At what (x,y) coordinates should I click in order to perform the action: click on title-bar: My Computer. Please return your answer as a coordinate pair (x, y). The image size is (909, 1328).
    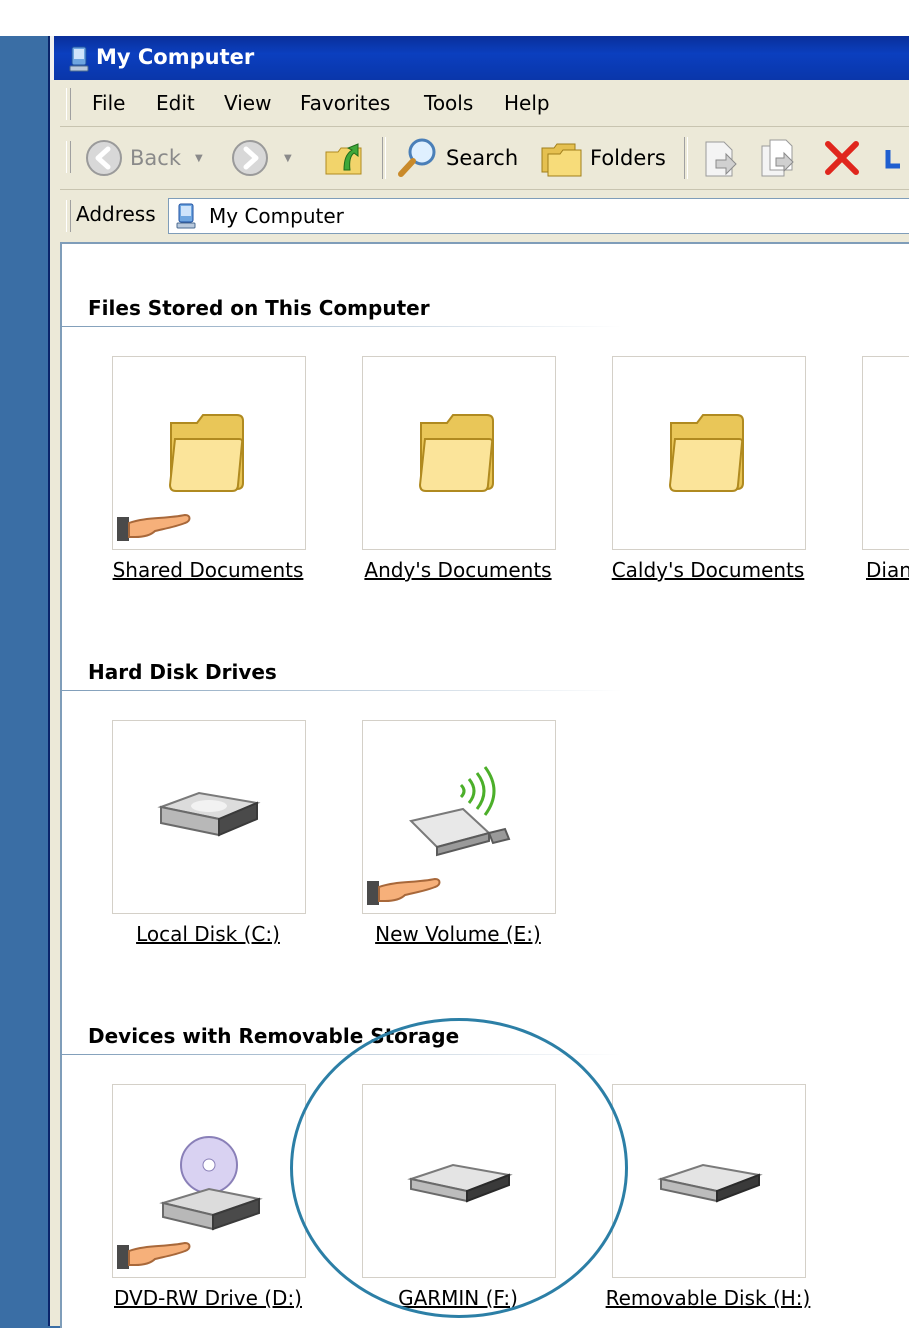
    Looking at the image, I should click on (479, 58).